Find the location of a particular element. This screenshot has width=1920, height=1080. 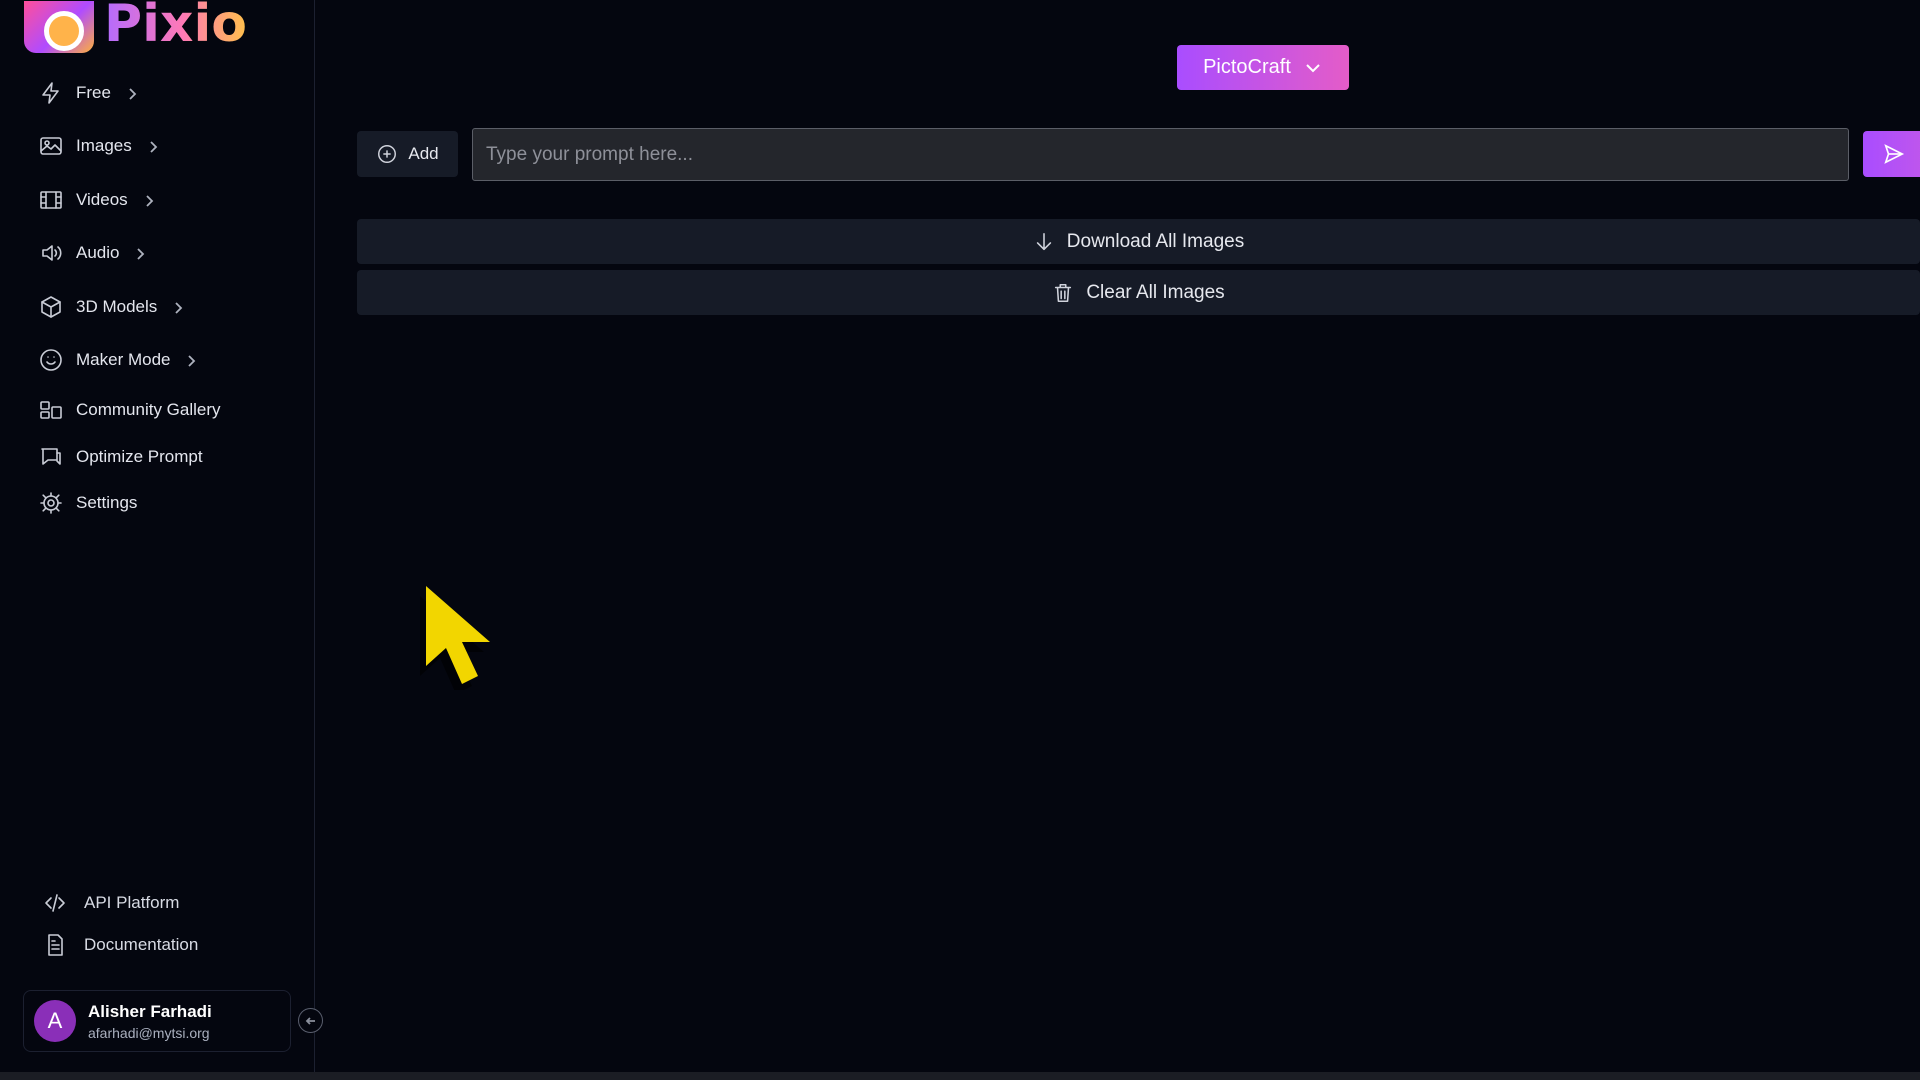

mouse-cursor-icon is located at coordinates (455, 638).